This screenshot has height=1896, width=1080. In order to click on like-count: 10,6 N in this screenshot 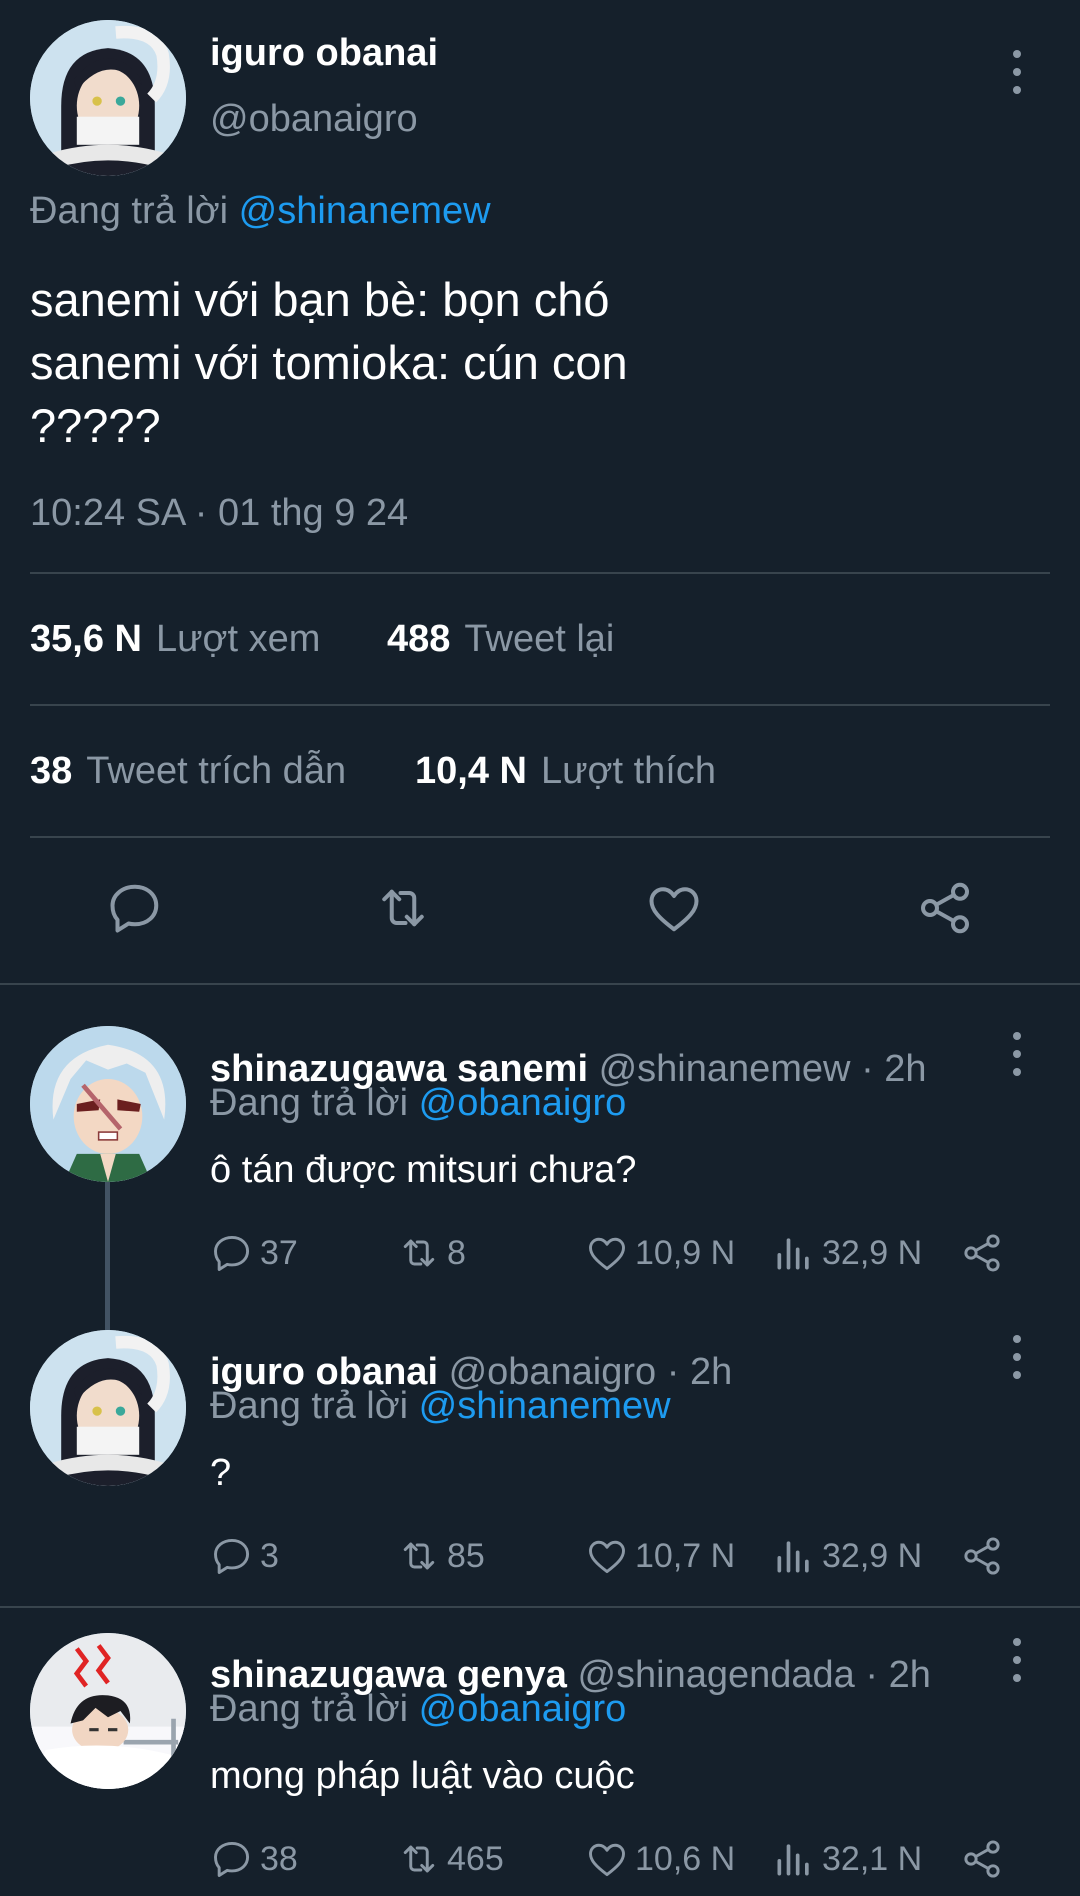, I will do `click(660, 1859)`.